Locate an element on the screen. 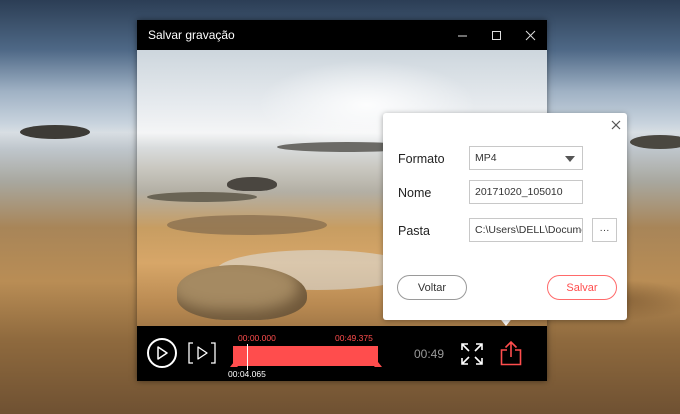 The width and height of the screenshot is (680, 414). folder-field: C:\Users\DELL\Docume is located at coordinates (526, 230).